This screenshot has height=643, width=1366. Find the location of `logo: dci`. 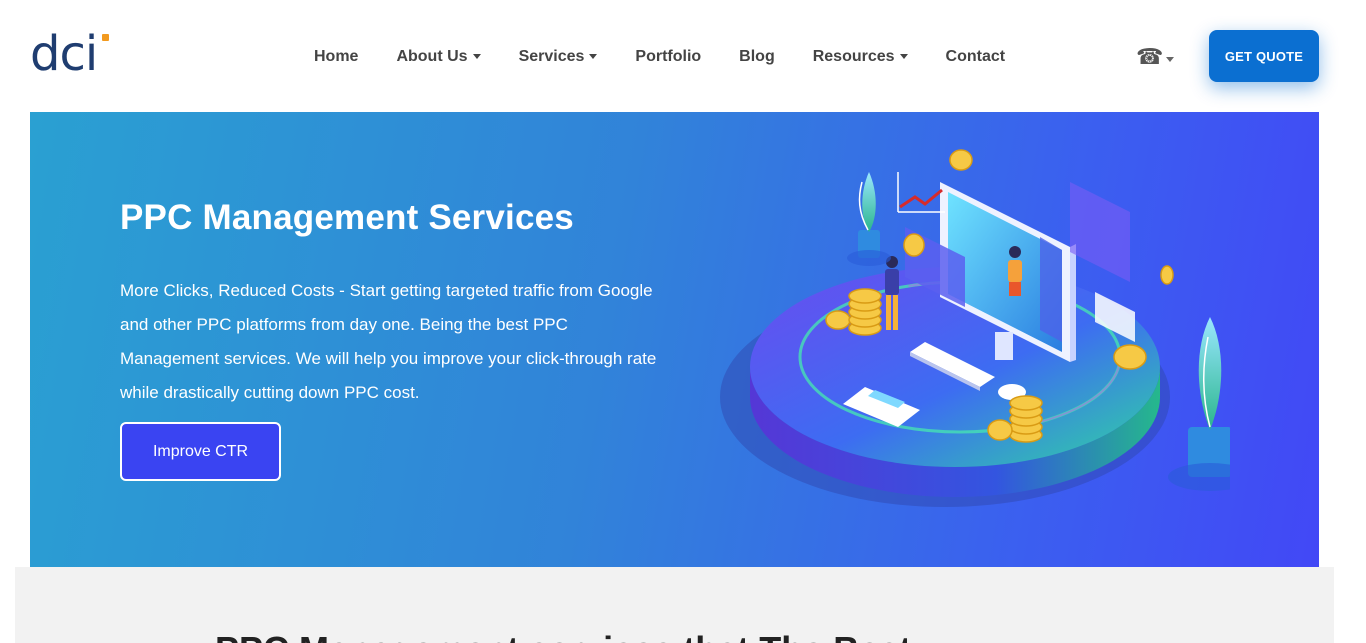

logo: dci is located at coordinates (71, 54).